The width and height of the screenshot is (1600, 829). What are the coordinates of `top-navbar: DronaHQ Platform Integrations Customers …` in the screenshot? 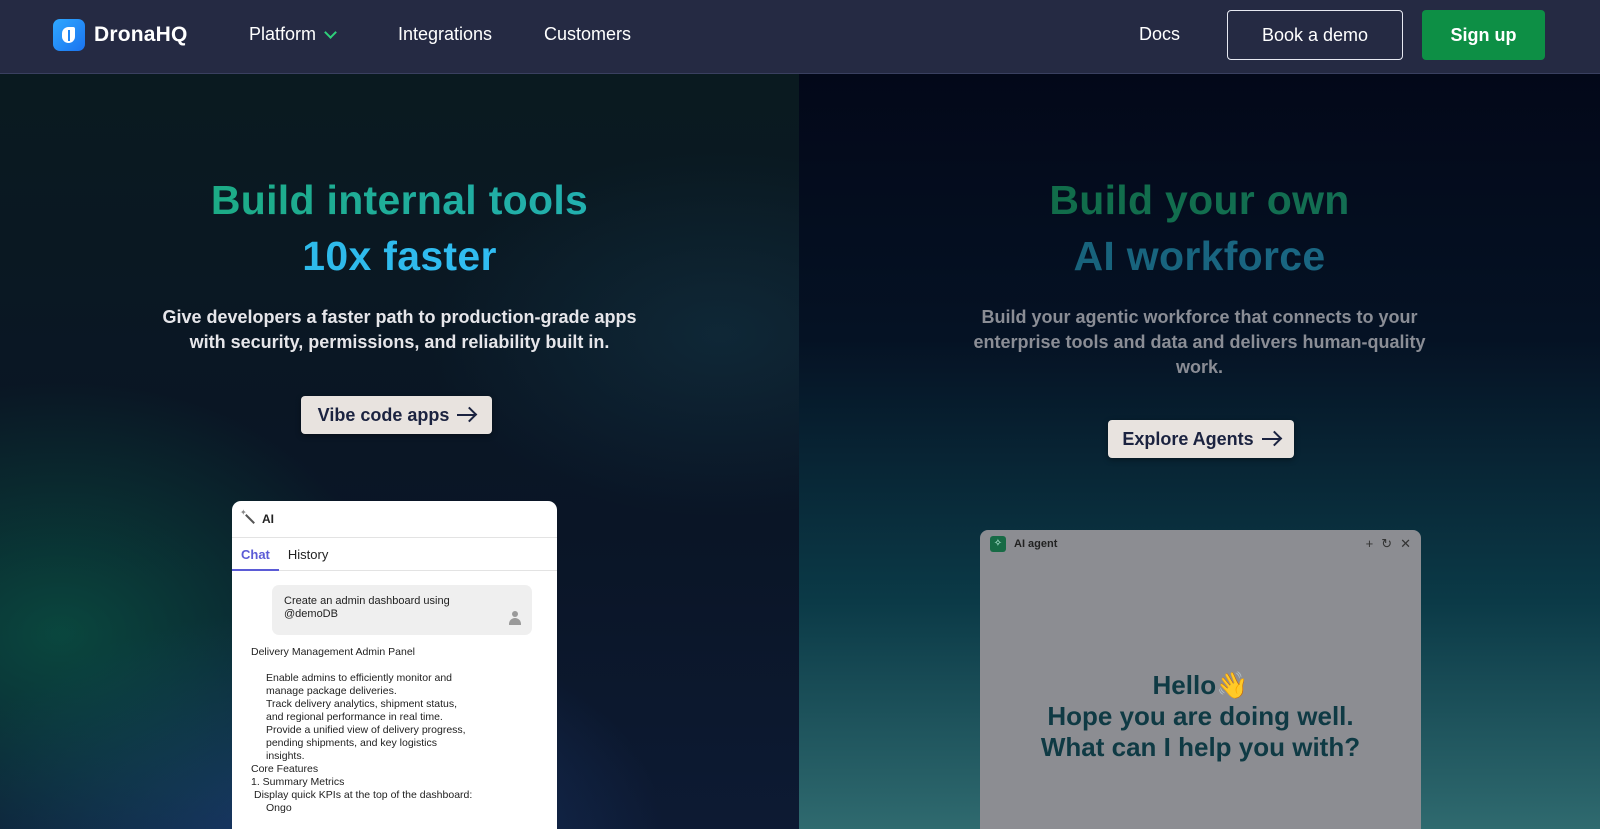 It's located at (800, 37).